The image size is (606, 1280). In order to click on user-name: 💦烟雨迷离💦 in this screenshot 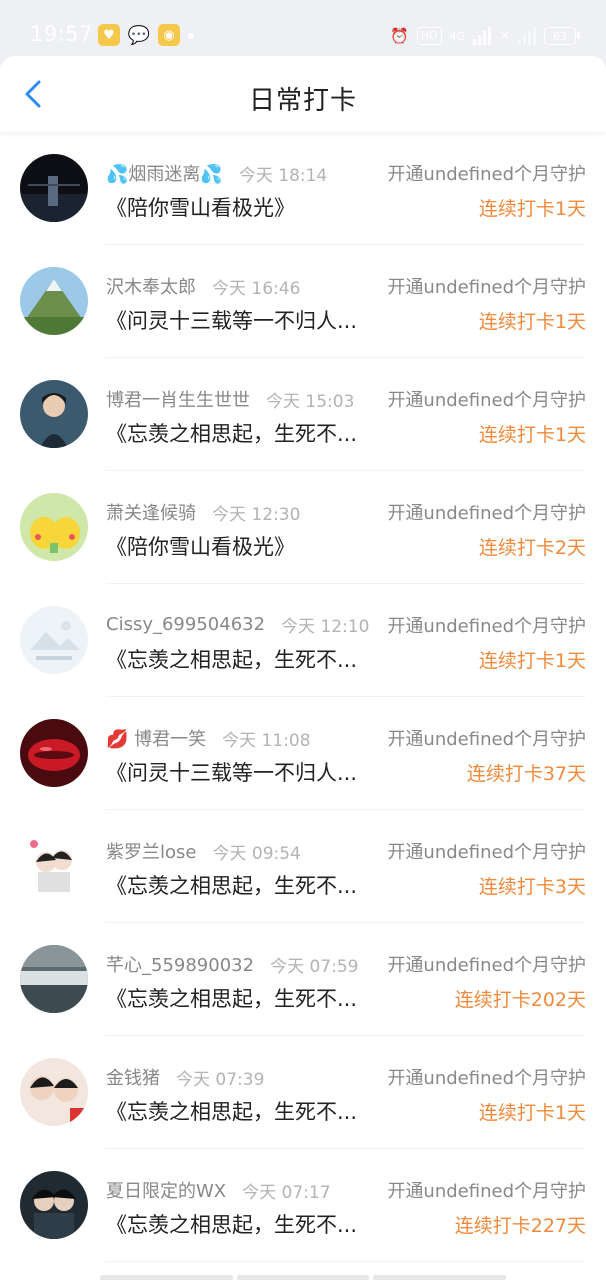, I will do `click(164, 173)`.